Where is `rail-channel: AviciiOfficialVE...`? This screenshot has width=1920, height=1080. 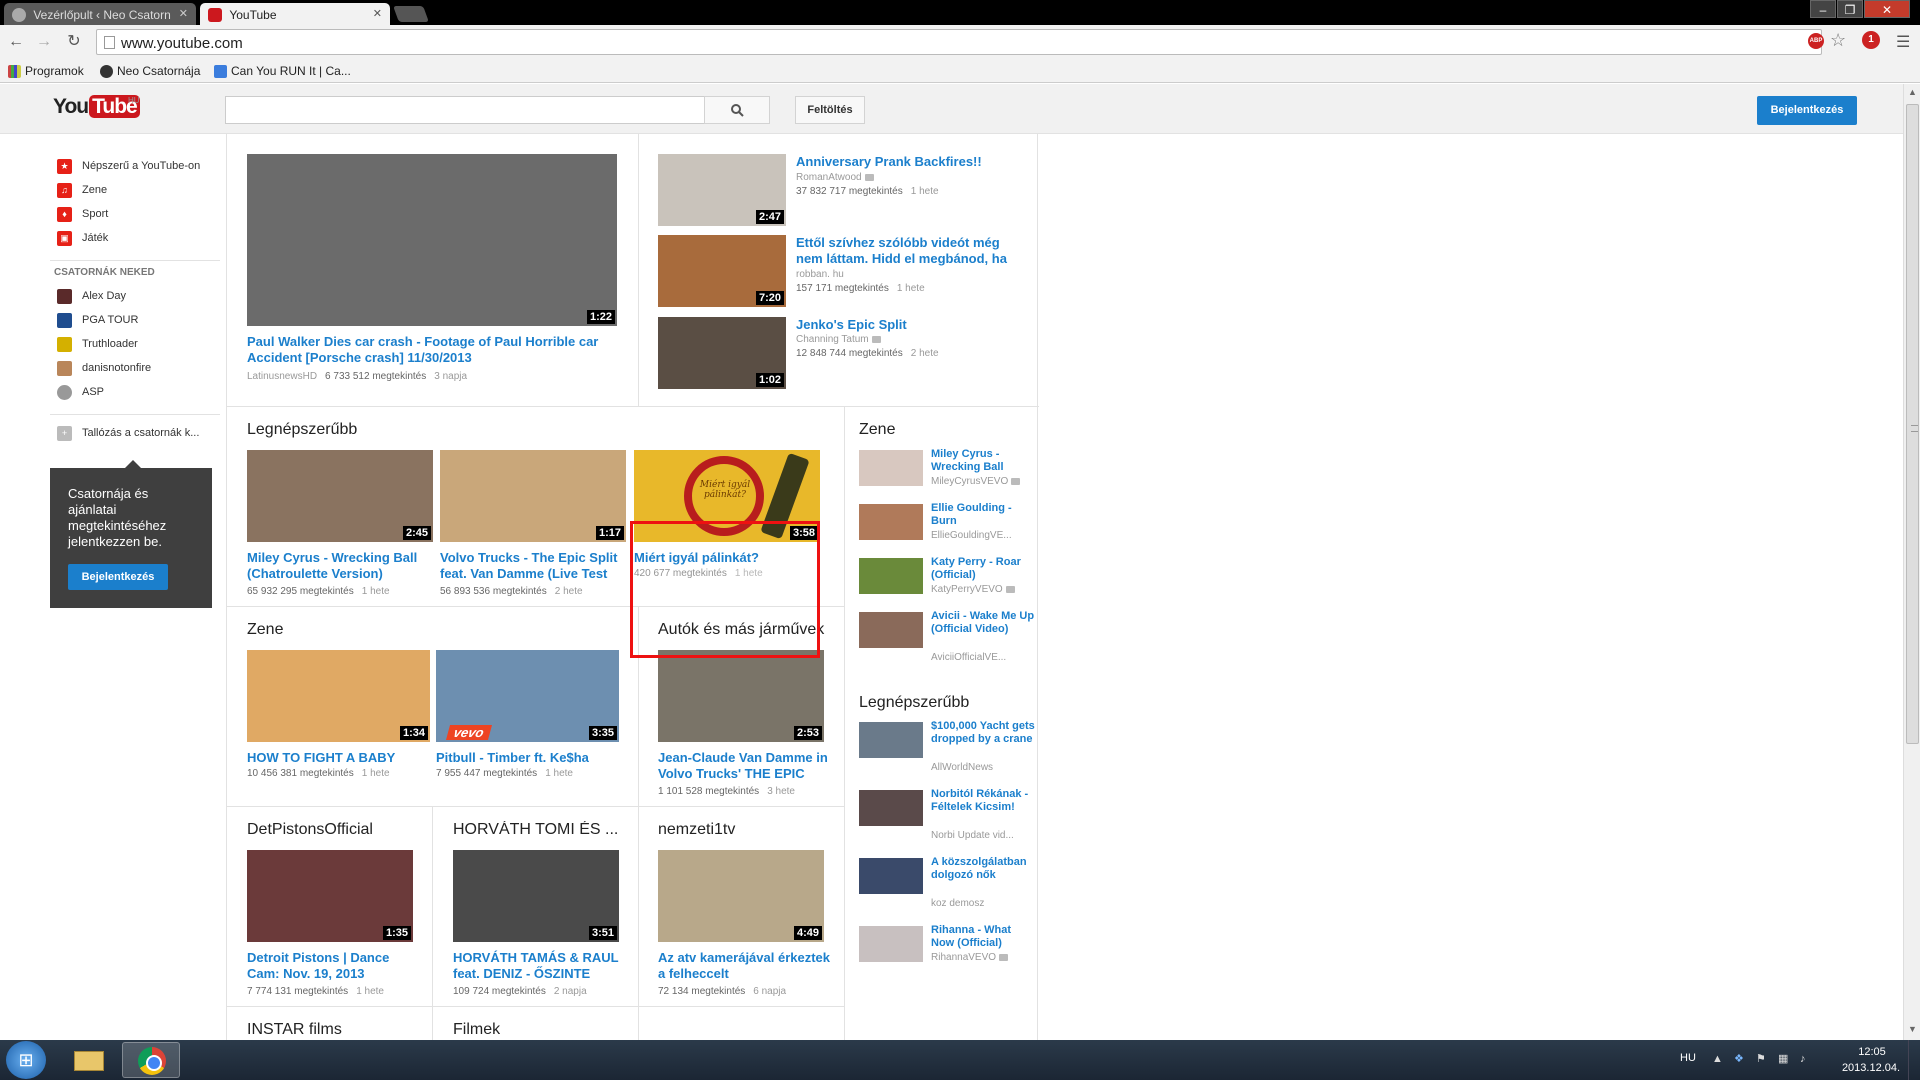
rail-channel: AviciiOfficialVE... is located at coordinates (983, 657).